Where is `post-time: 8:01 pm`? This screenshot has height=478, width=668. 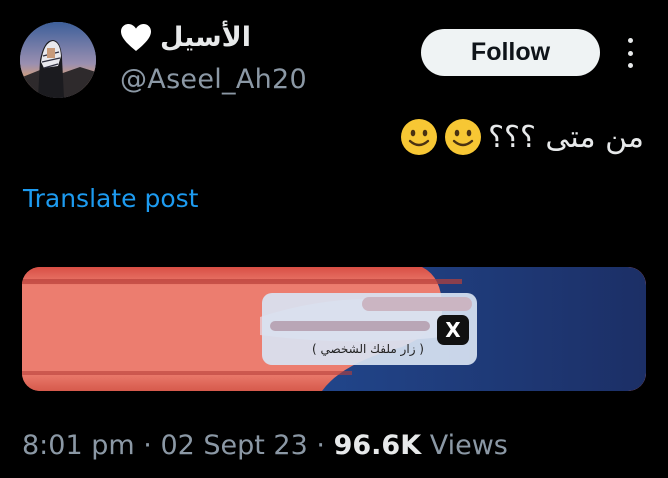 post-time: 8:01 pm is located at coordinates (78, 445).